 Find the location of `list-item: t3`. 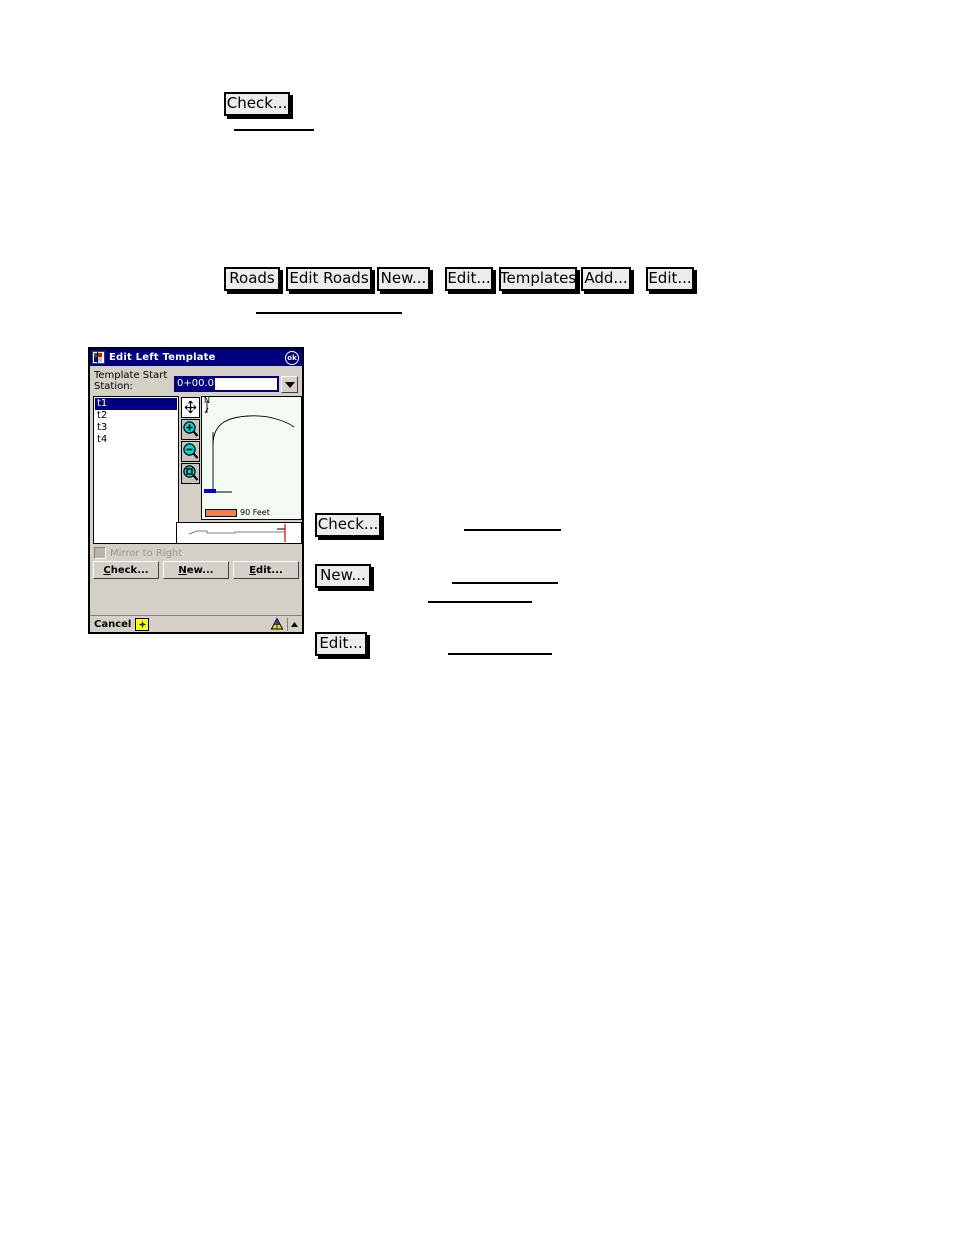

list-item: t3 is located at coordinates (136, 428).